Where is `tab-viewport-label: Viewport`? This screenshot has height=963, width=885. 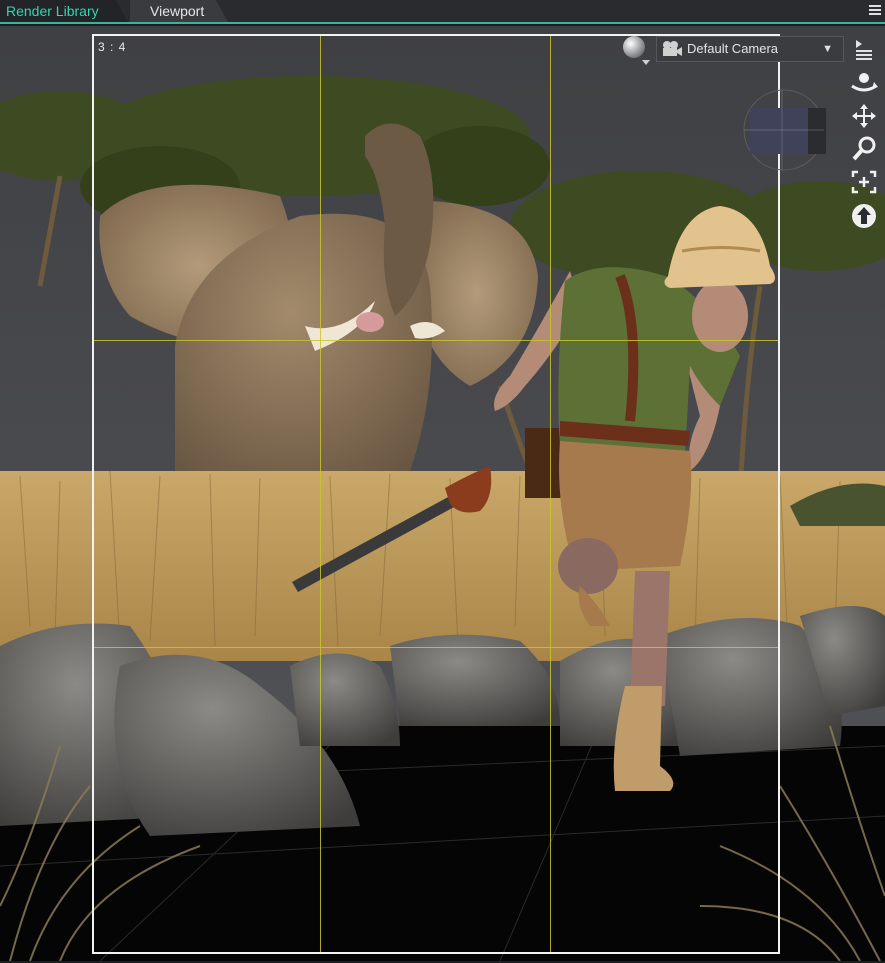
tab-viewport-label: Viewport is located at coordinates (177, 11).